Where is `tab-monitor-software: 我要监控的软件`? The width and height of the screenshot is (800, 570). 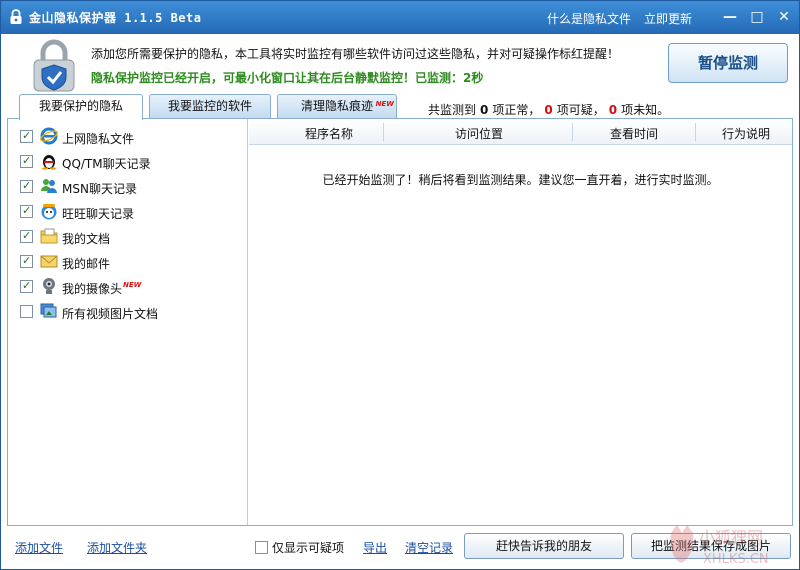
tab-monitor-software: 我要监控的软件 is located at coordinates (210, 106).